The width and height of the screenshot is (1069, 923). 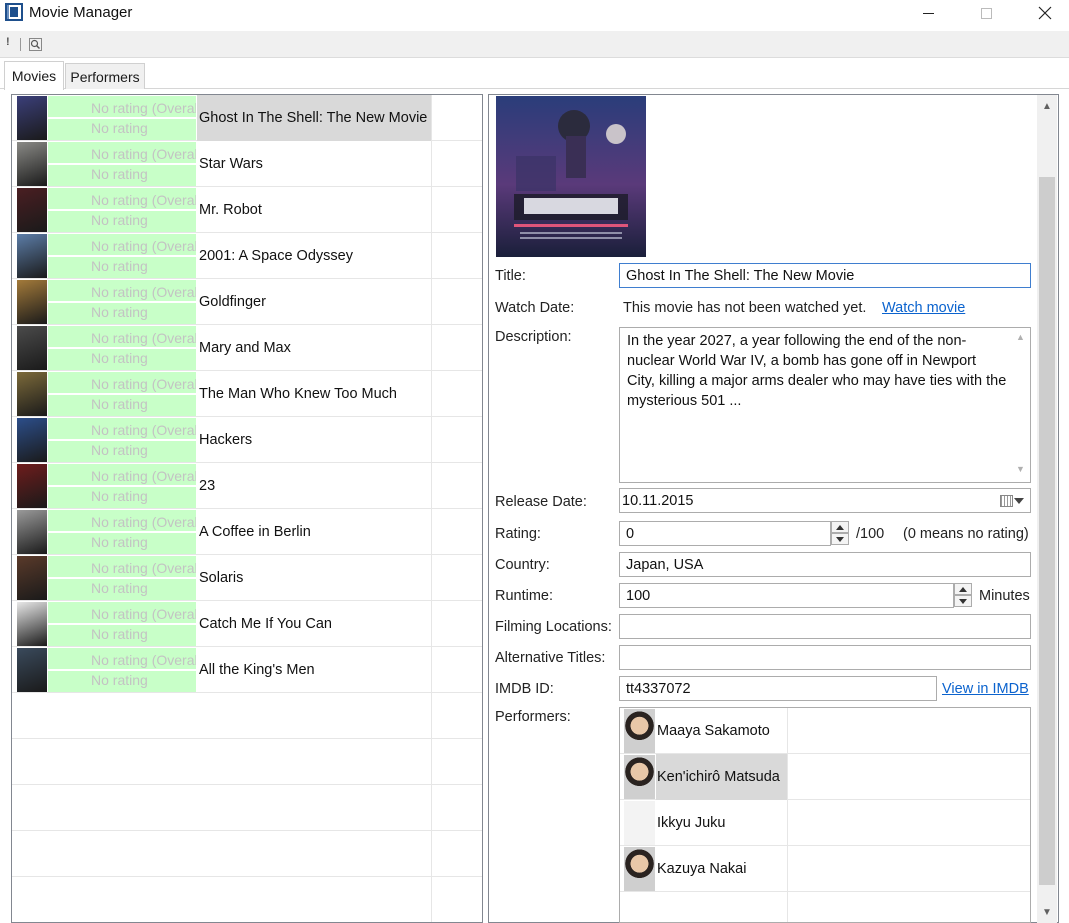 What do you see at coordinates (825, 731) in the screenshot?
I see `performer-list-item: Maaya Sakamoto` at bounding box center [825, 731].